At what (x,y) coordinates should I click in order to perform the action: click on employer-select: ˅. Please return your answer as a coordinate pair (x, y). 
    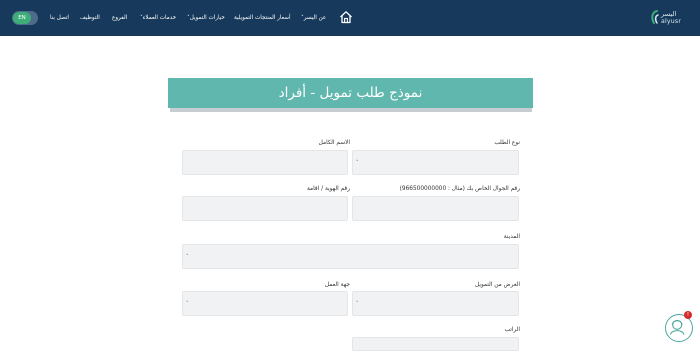
    Looking at the image, I should click on (265, 303).